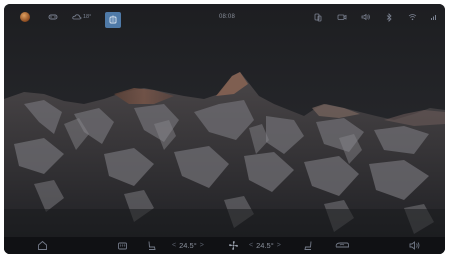  I want to click on bluetooth-icon, so click(389, 17).